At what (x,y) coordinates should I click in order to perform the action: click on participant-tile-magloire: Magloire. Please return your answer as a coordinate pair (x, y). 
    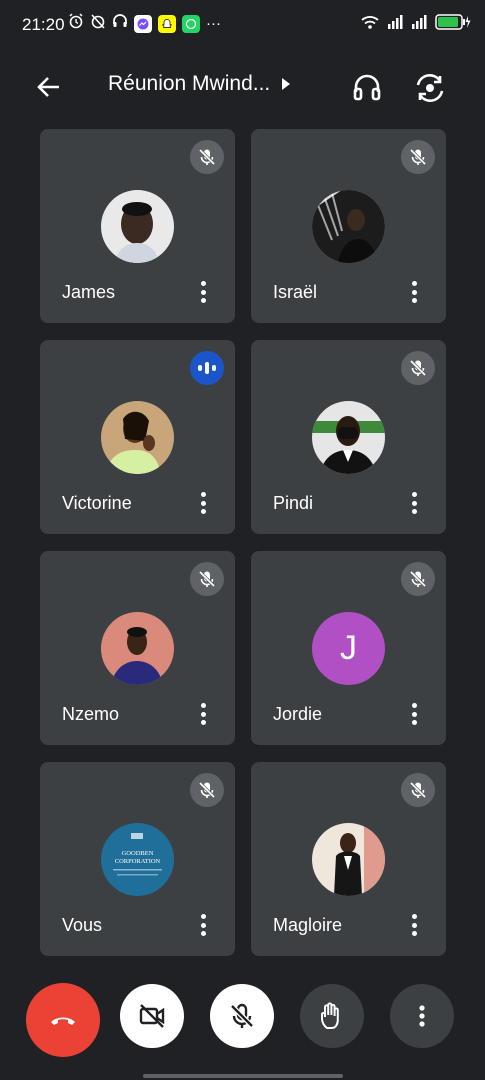
    Looking at the image, I should click on (348, 859).